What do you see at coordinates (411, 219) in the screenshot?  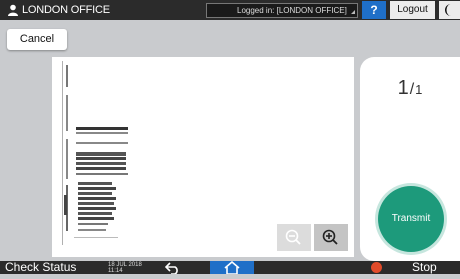 I see `transmit-button: Transmit` at bounding box center [411, 219].